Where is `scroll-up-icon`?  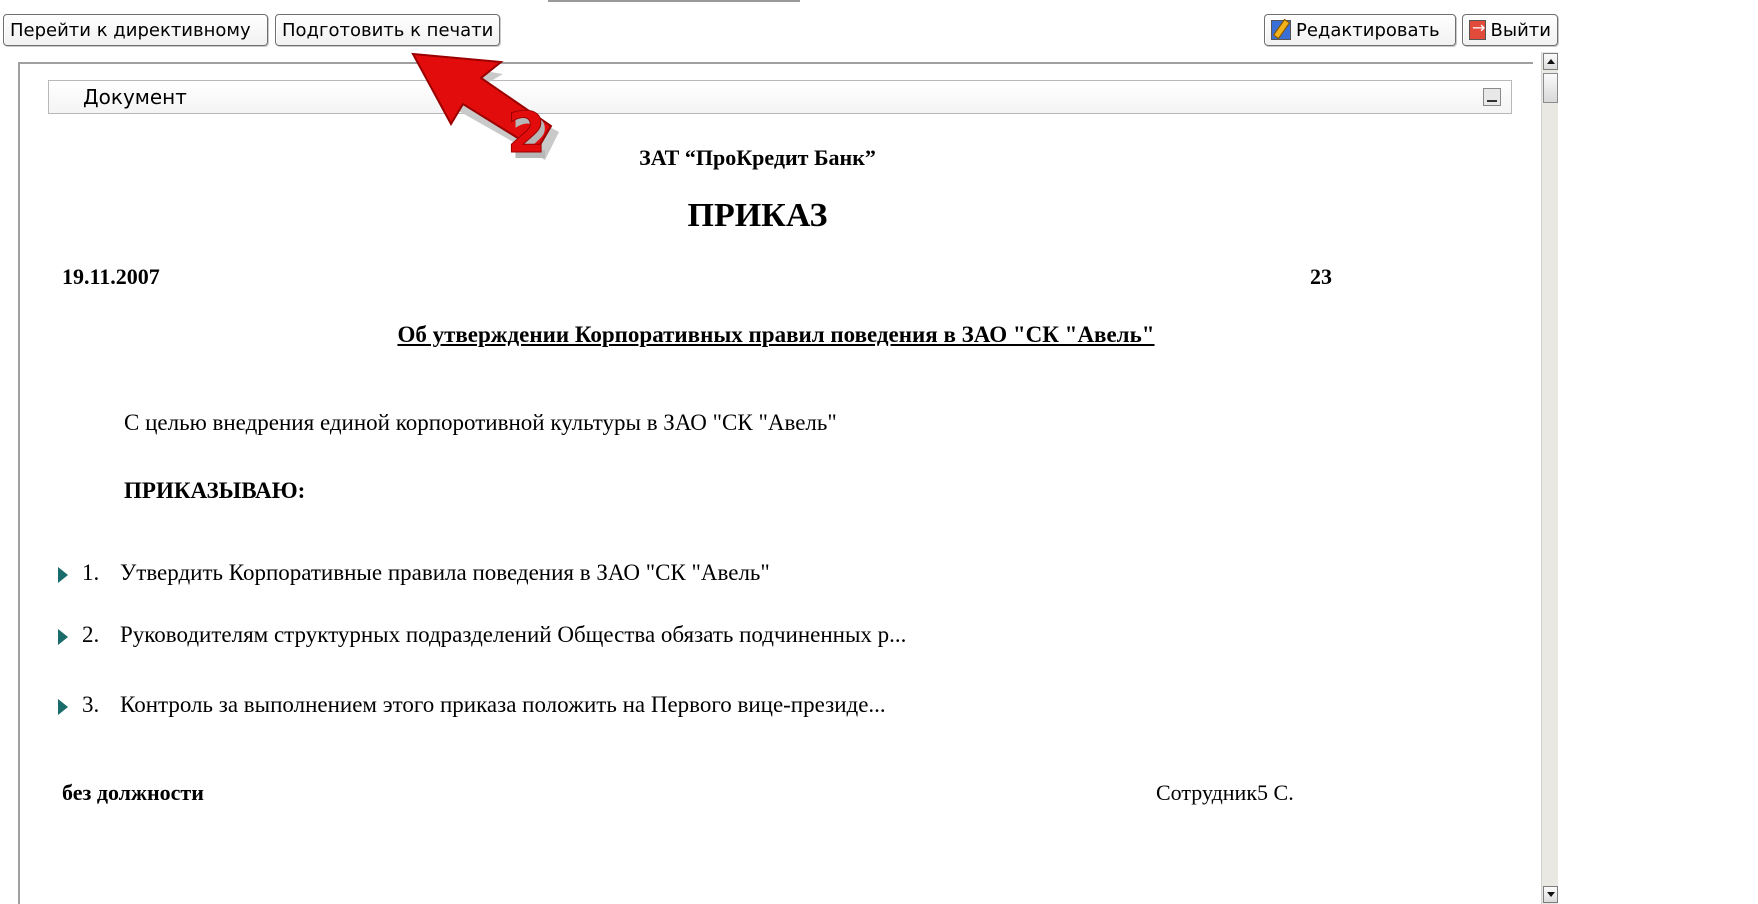 scroll-up-icon is located at coordinates (1550, 61).